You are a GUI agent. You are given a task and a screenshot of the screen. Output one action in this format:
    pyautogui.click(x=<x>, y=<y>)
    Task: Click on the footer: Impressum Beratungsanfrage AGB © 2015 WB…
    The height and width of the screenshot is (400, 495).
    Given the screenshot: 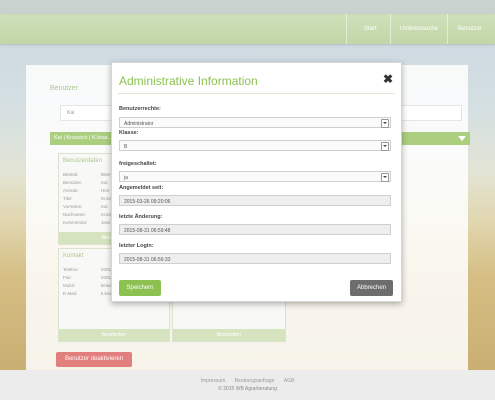 What is the action you would take?
    pyautogui.click(x=247, y=385)
    